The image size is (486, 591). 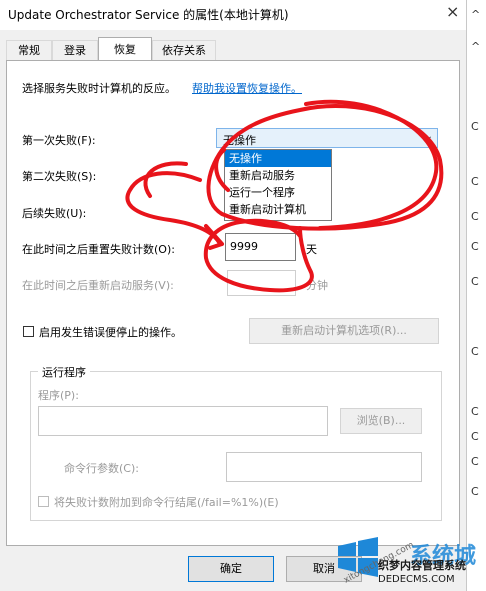 What do you see at coordinates (247, 88) in the screenshot?
I see `help-link: 帮助我设置恢复操作。` at bounding box center [247, 88].